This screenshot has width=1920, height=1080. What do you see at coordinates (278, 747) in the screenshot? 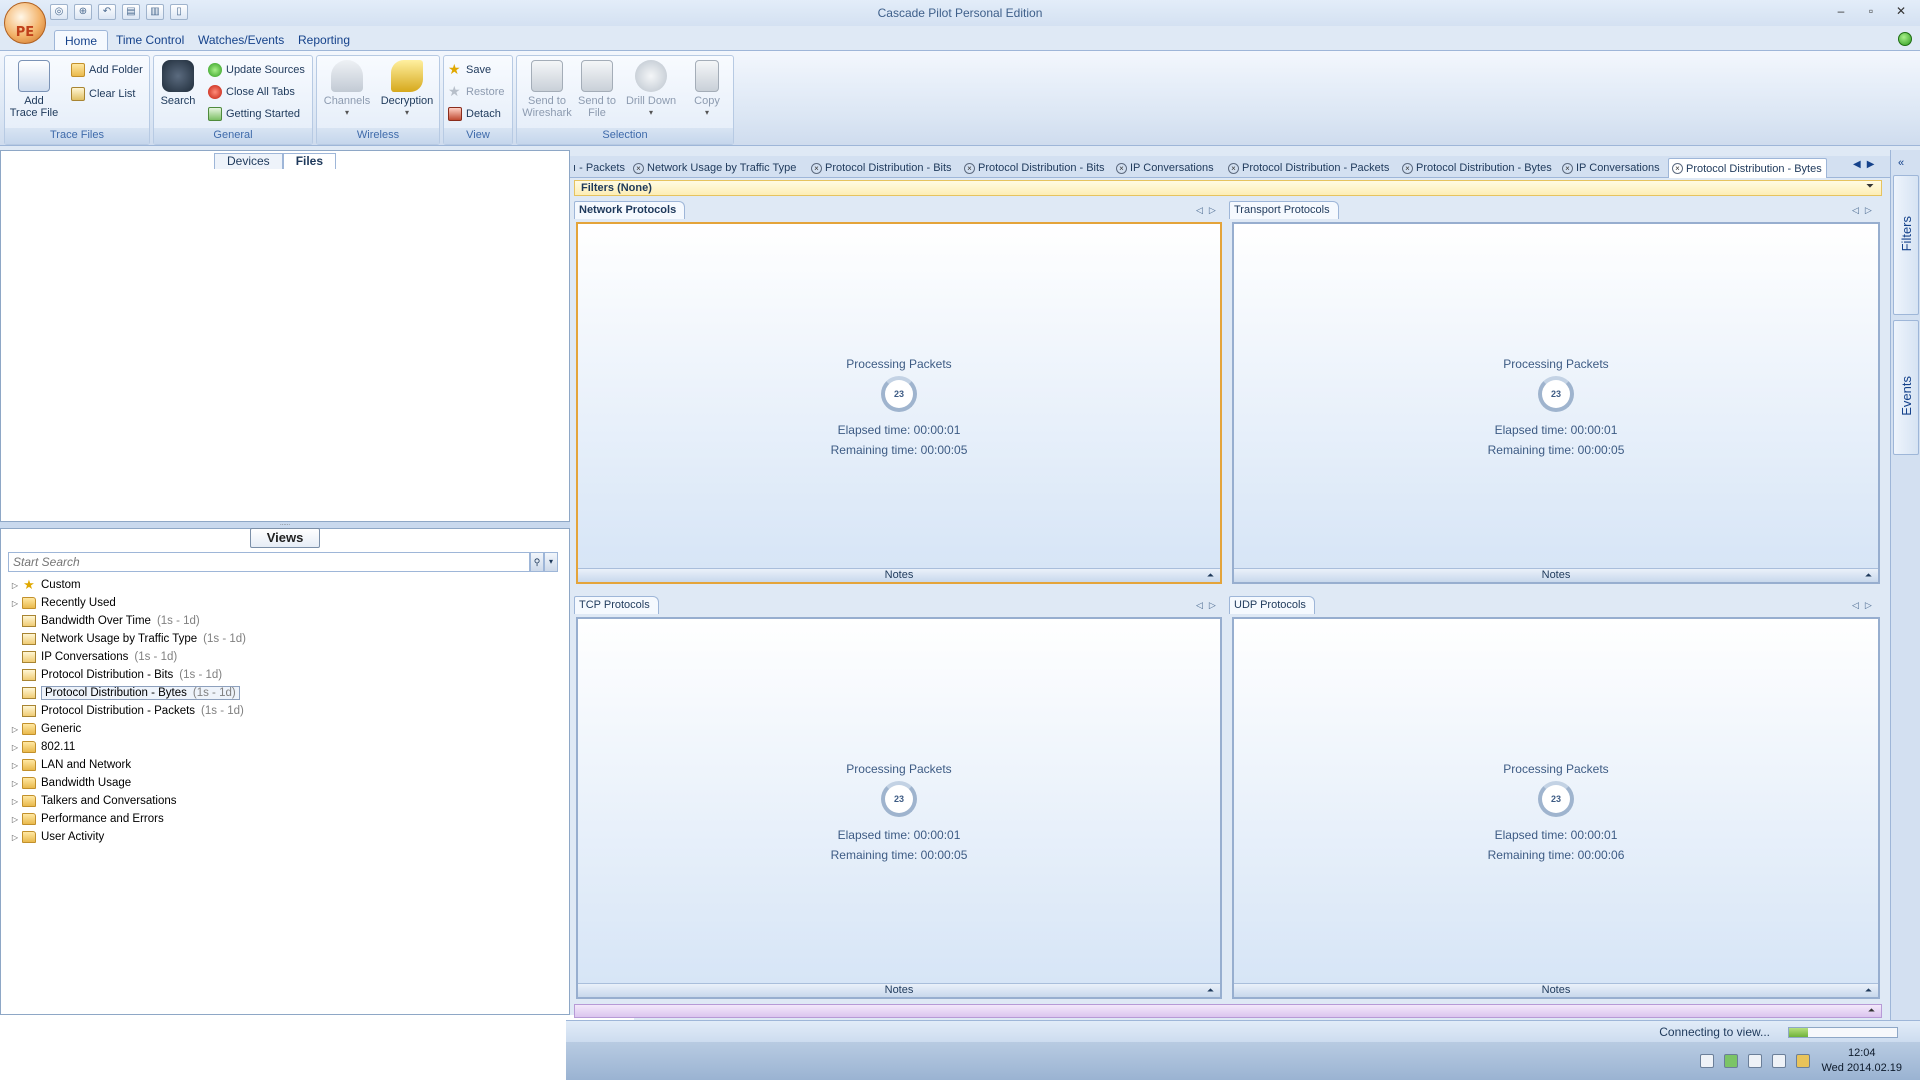
I see `tree-item-802-11: ▷ 802.11` at bounding box center [278, 747].